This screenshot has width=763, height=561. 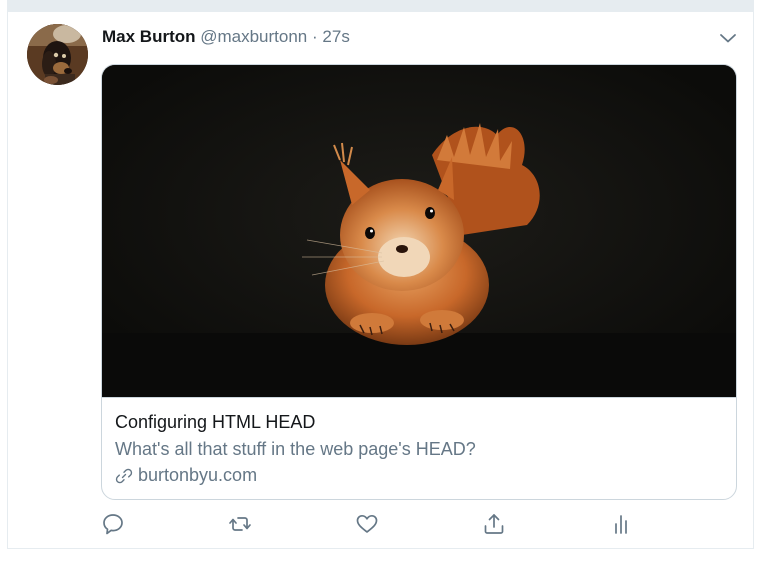 I want to click on analytics-icon, so click(x=621, y=524).